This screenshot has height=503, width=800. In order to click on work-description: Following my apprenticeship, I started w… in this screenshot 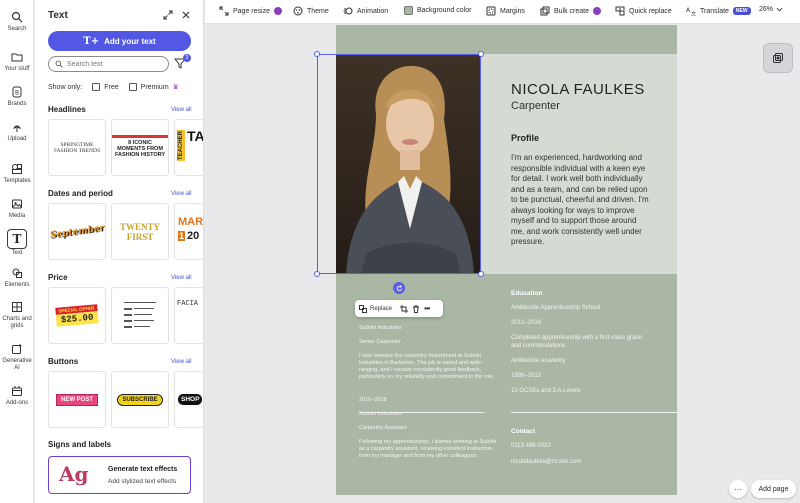, I will do `click(429, 449)`.